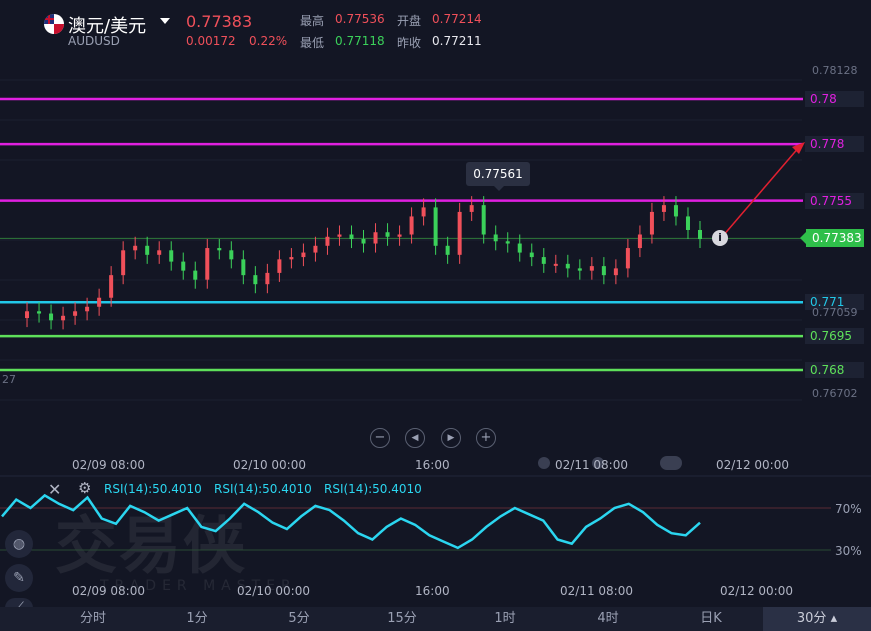  Describe the element at coordinates (451, 438) in the screenshot. I see `scroll-right-button: ▶` at that location.